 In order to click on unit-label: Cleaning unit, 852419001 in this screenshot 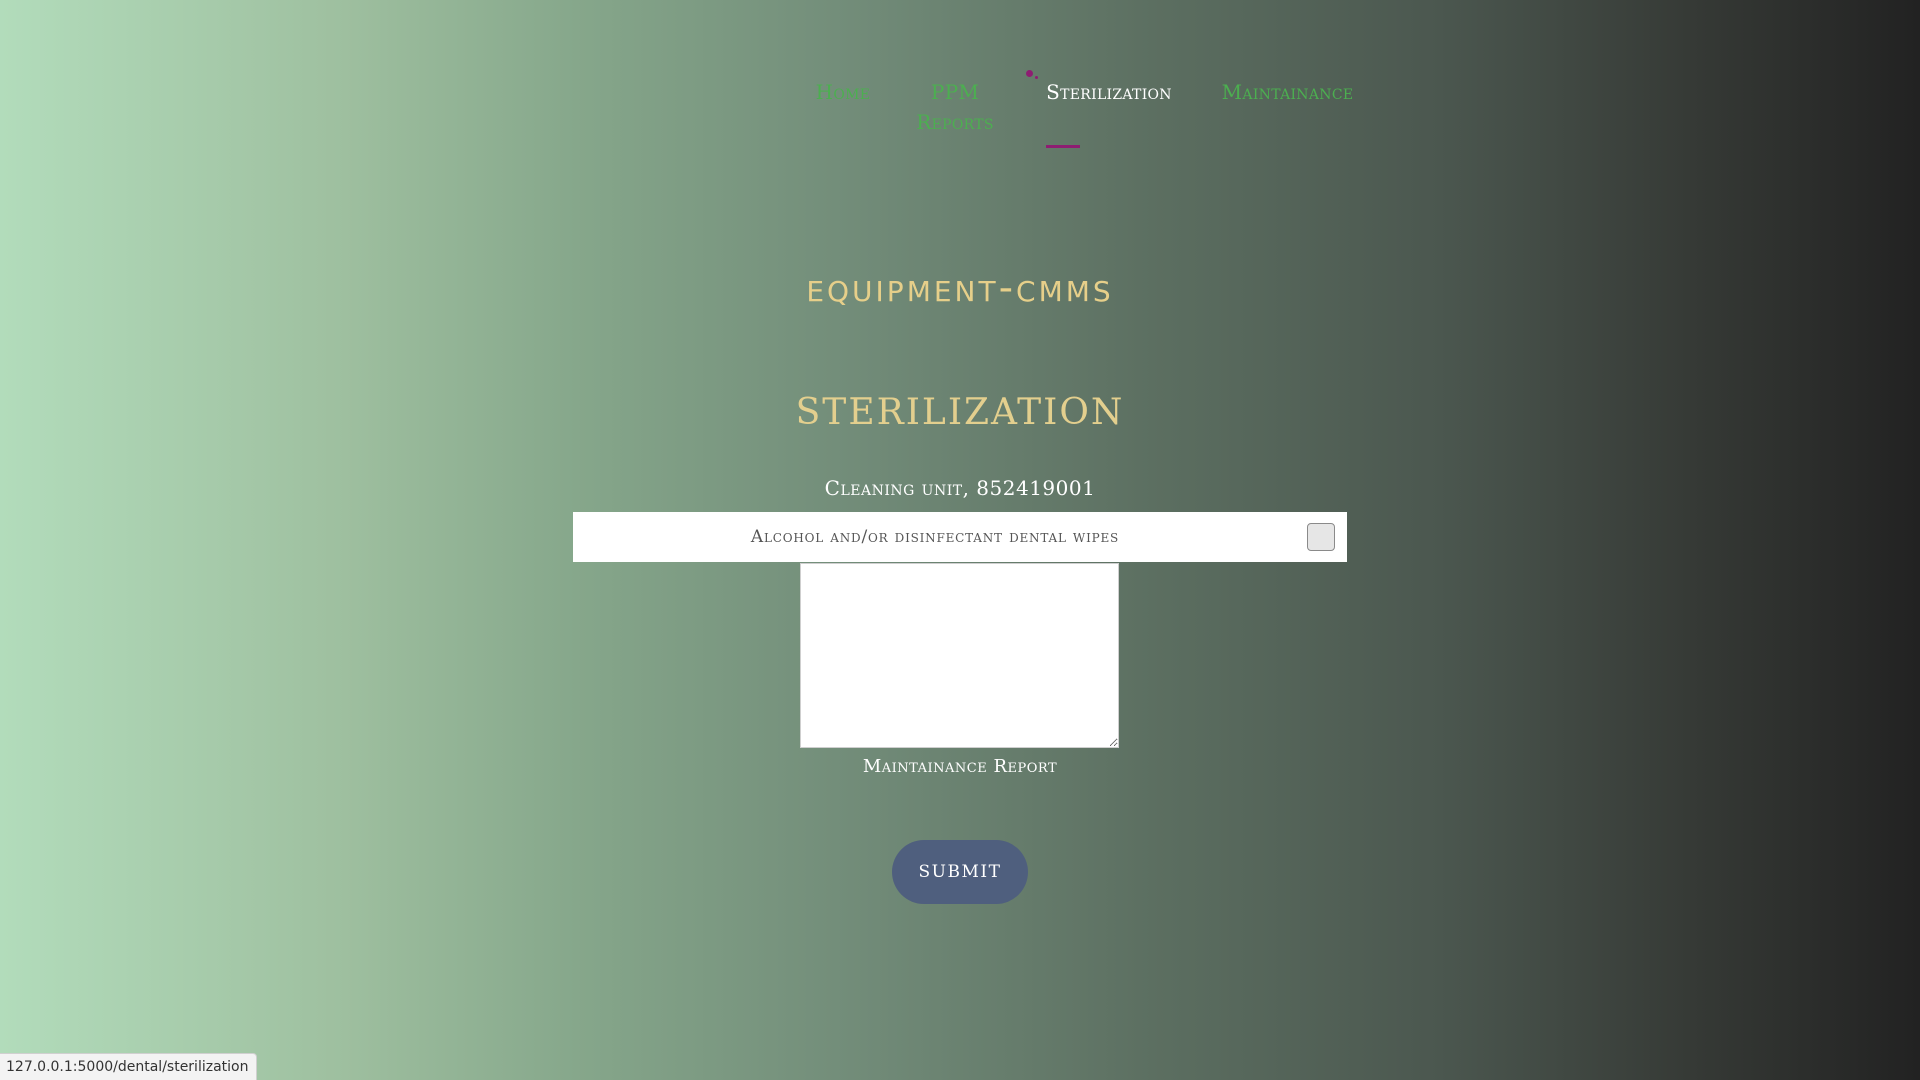, I will do `click(960, 488)`.